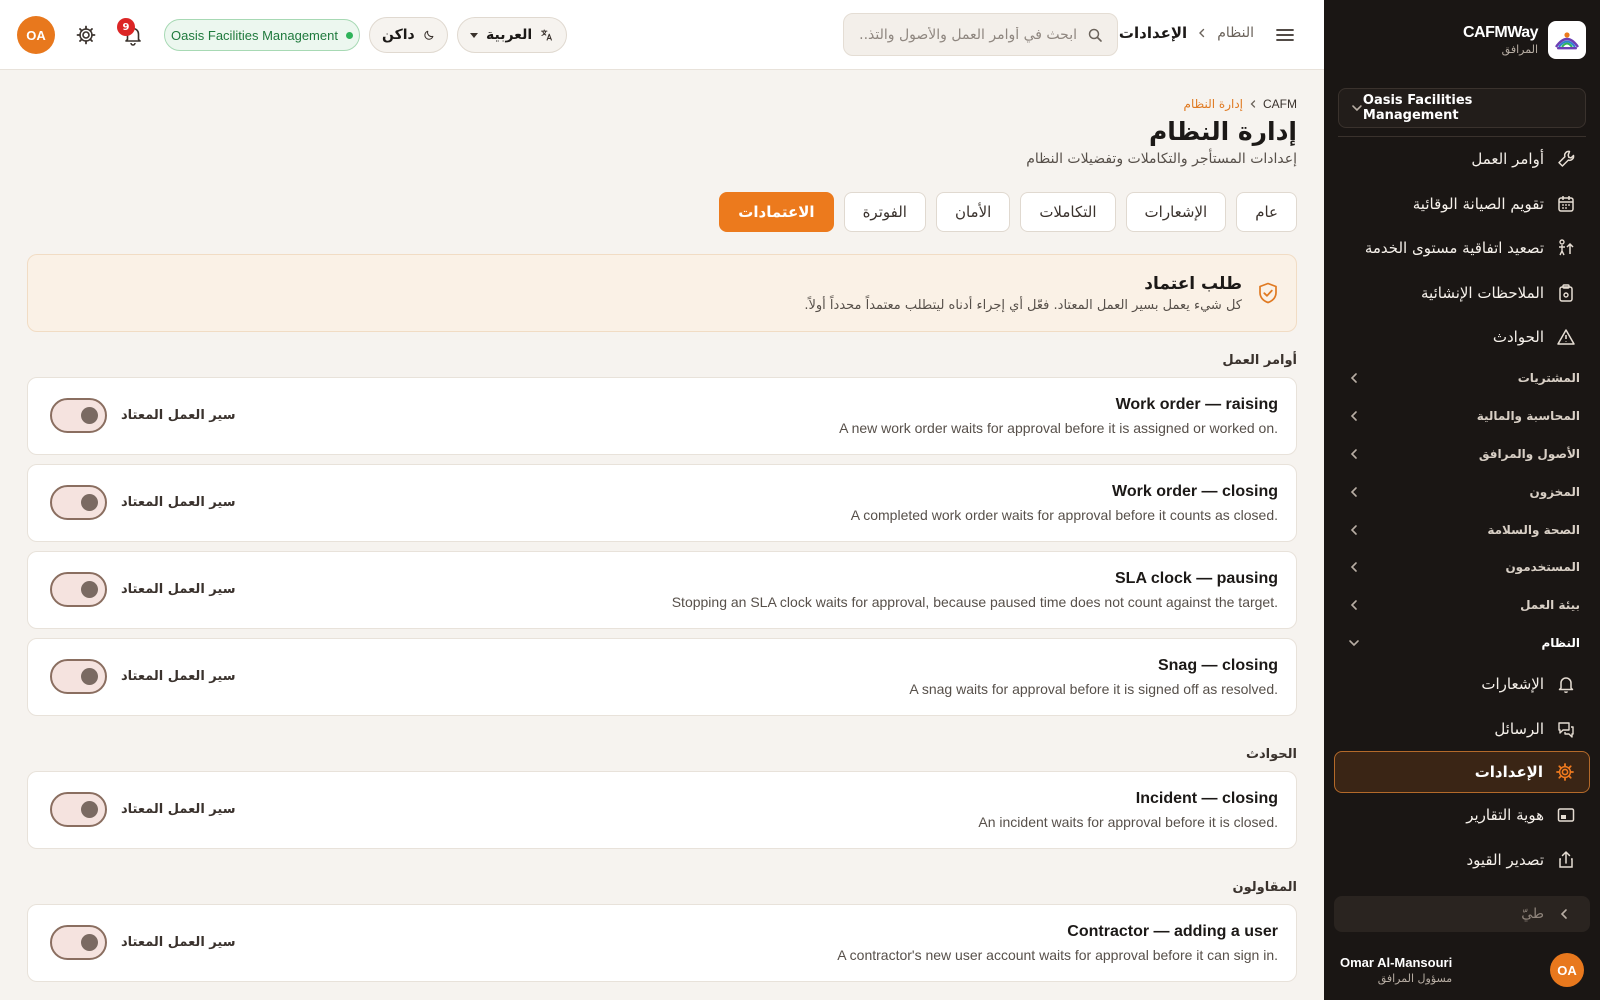  Describe the element at coordinates (1462, 728) in the screenshot. I see `sidebar-item-messages: الرسائل` at that location.